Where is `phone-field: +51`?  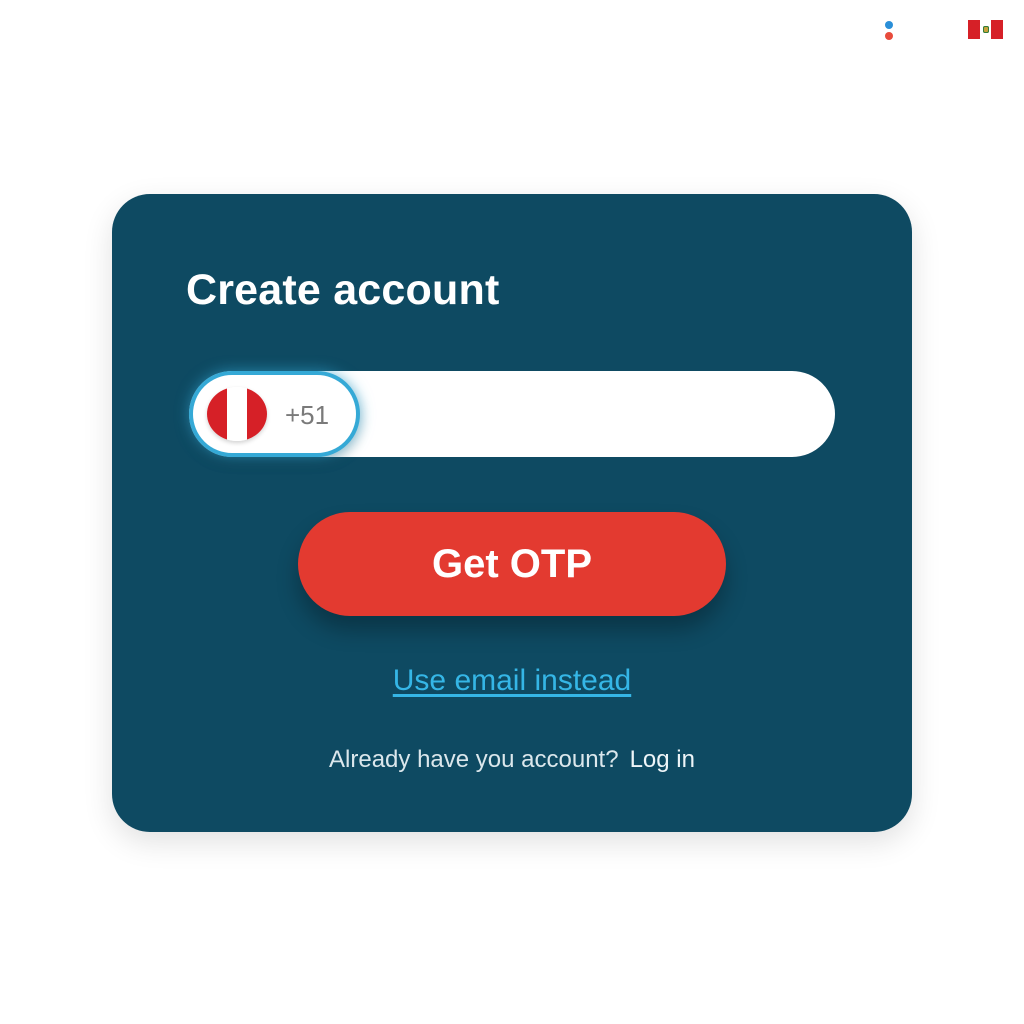
phone-field: +51 is located at coordinates (512, 414).